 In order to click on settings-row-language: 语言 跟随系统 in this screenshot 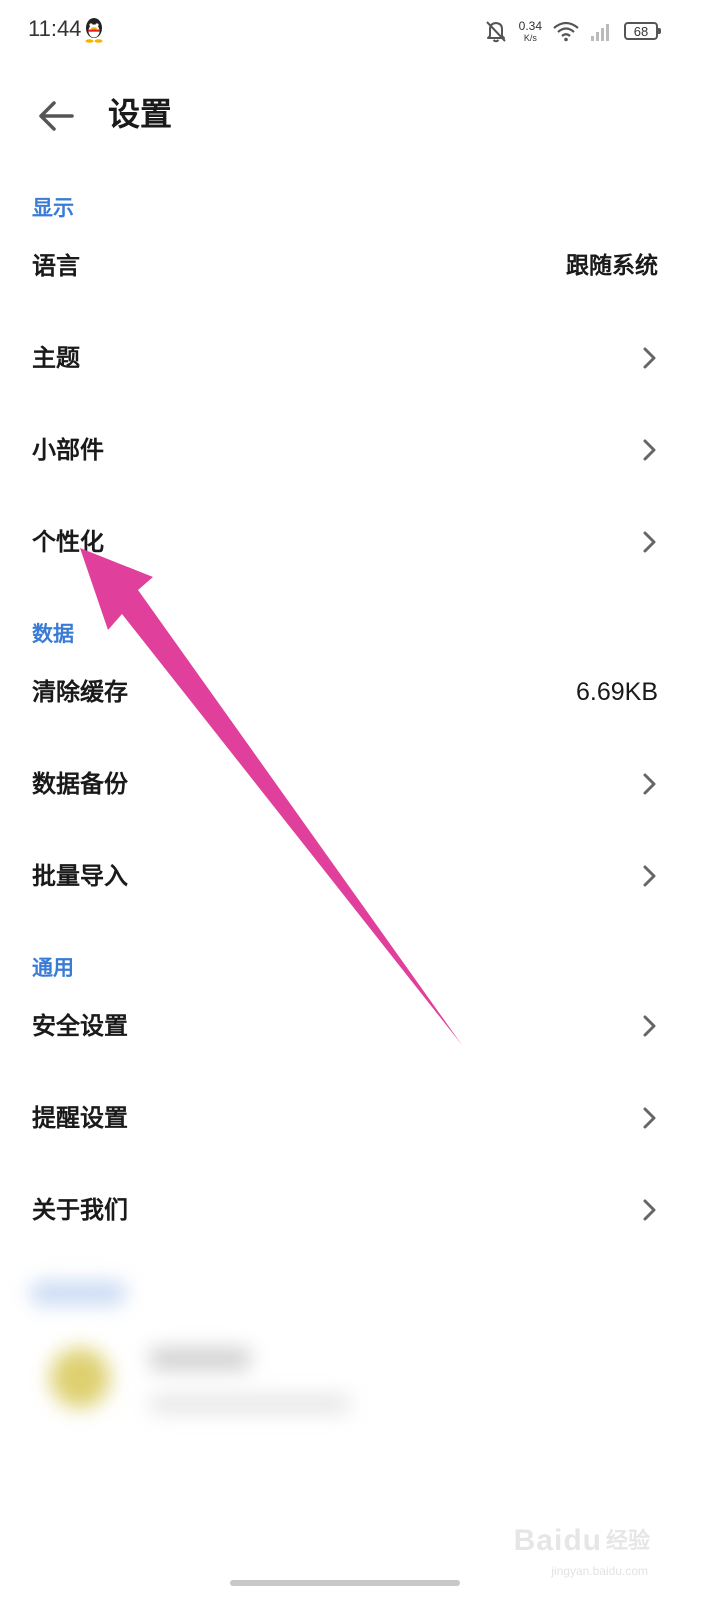, I will do `click(351, 266)`.